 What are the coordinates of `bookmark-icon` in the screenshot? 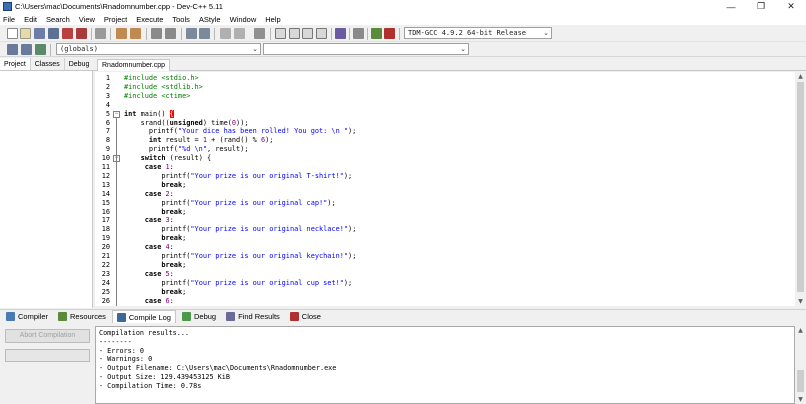 It's located at (259, 33).